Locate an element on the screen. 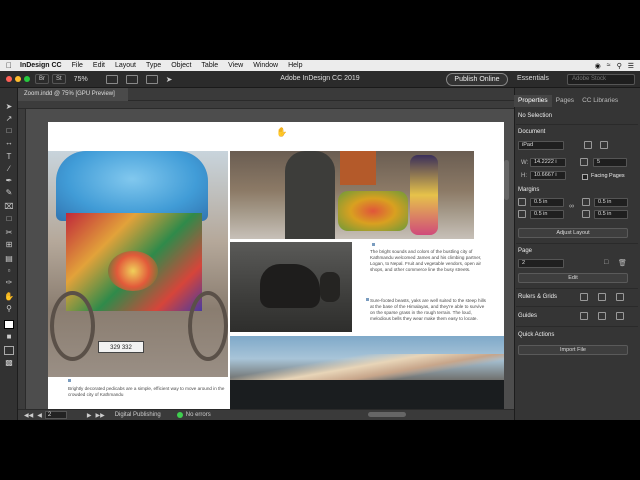 This screenshot has width=640, height=480. pencil-tool-icon: ✎ is located at coordinates (9, 192).